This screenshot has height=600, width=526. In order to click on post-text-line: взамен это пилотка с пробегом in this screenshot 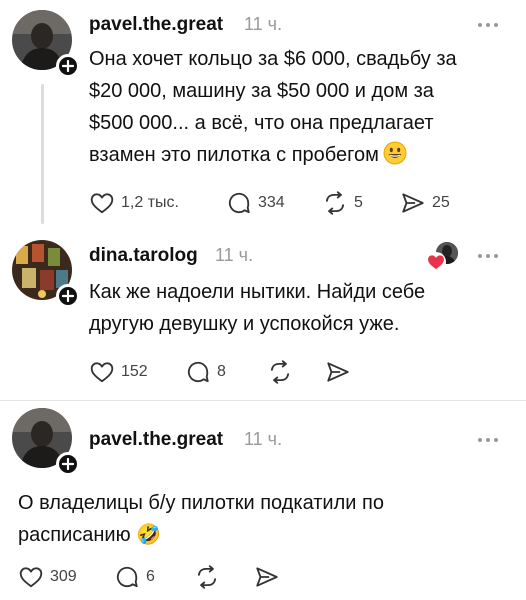, I will do `click(299, 155)`.